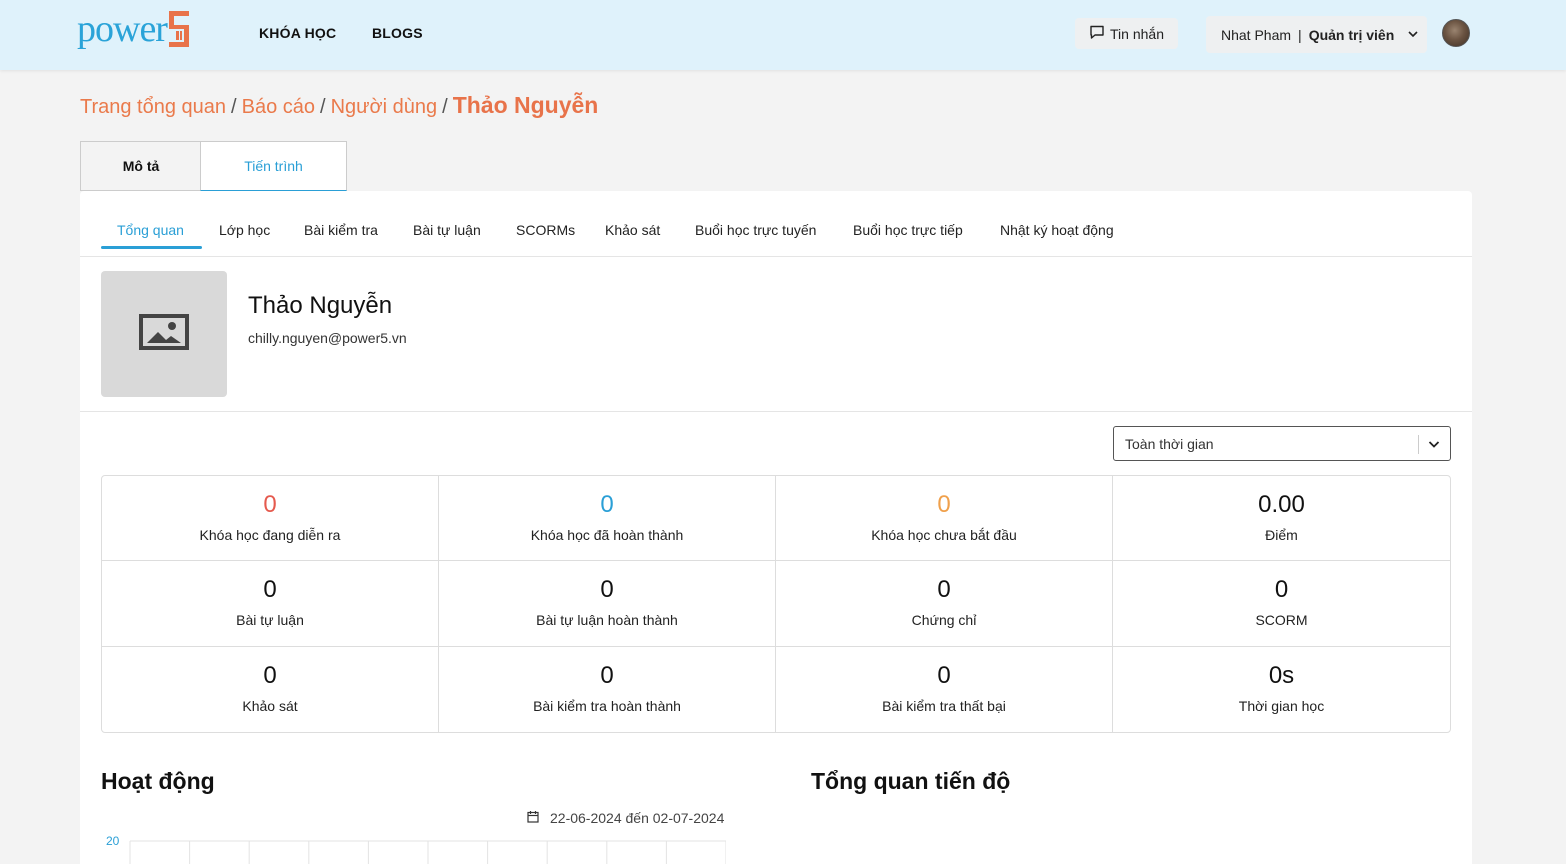  Describe the element at coordinates (341, 230) in the screenshot. I see `subtab-tests: Bài kiểm tra` at that location.